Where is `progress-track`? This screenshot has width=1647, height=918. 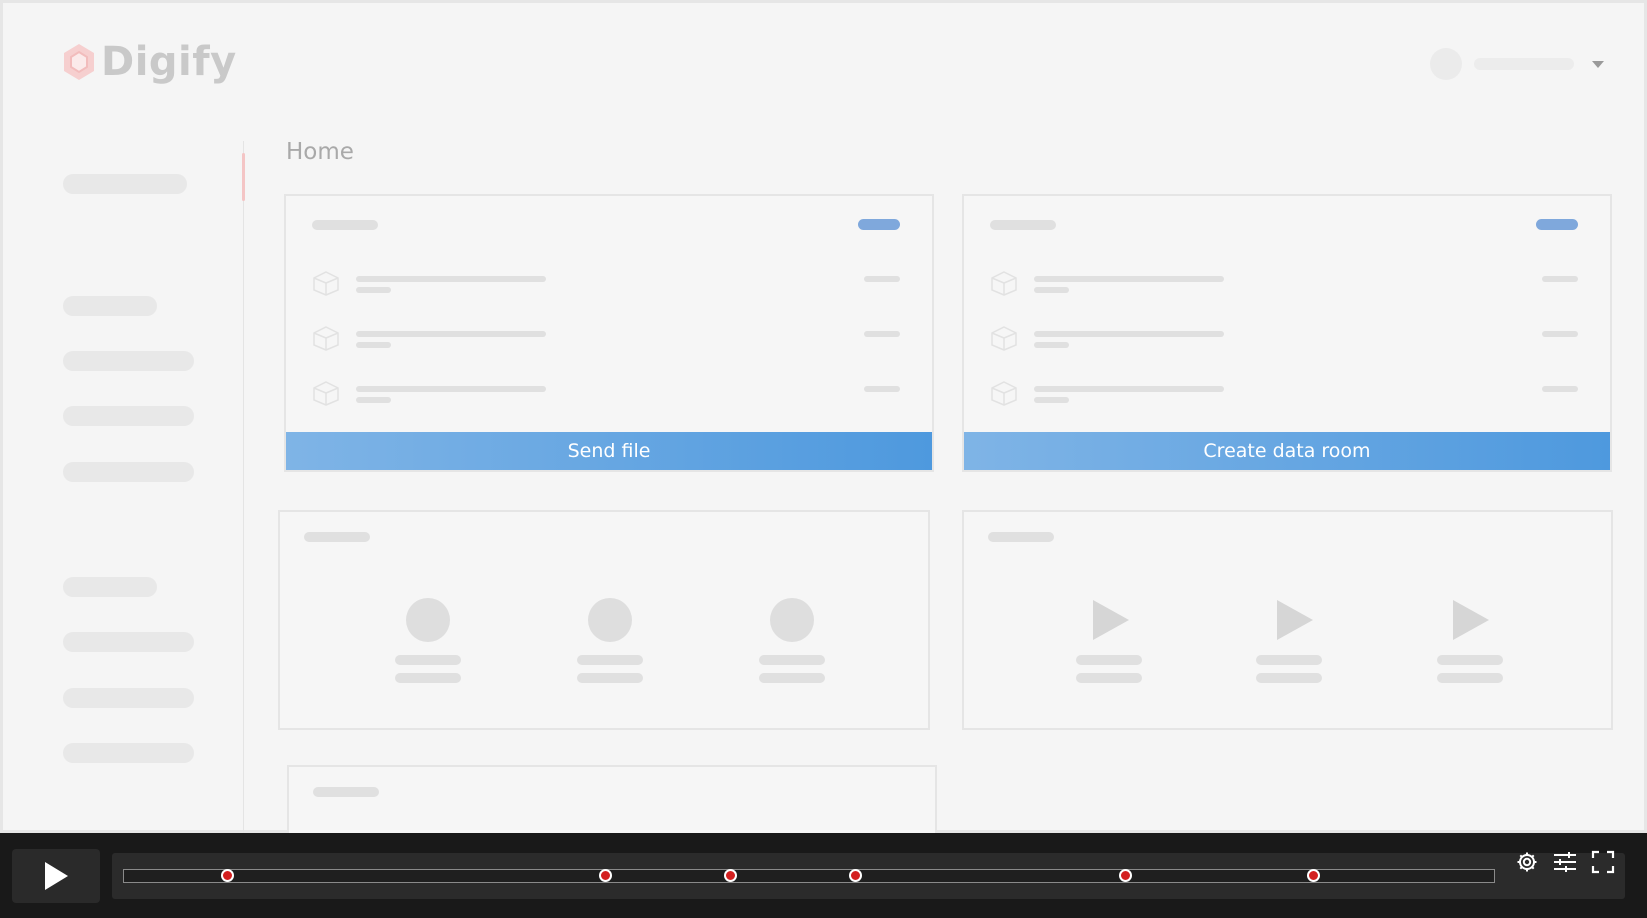
progress-track is located at coordinates (809, 876).